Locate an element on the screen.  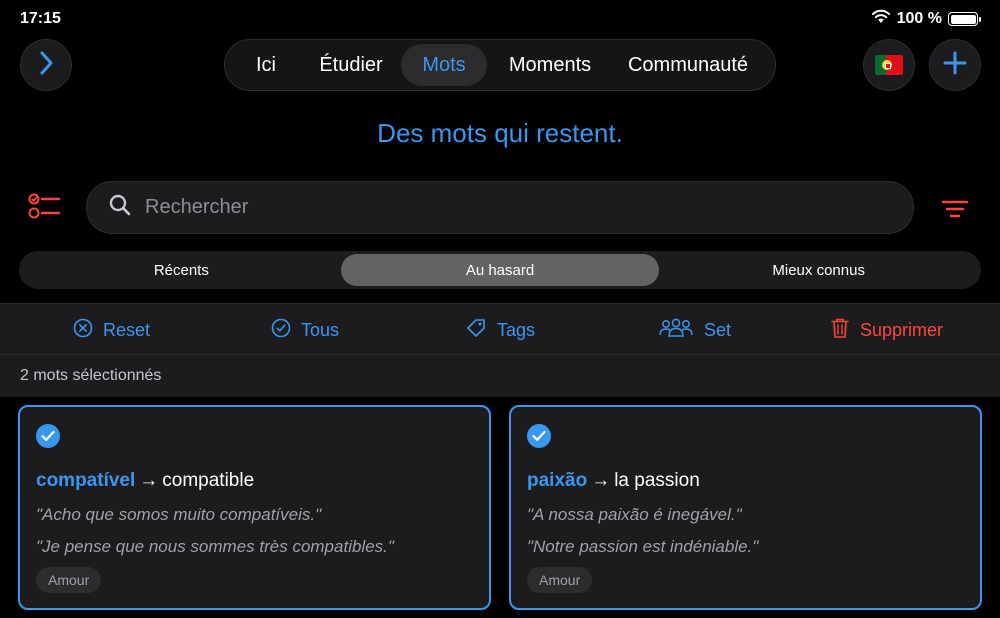
group-icon is located at coordinates (676, 330).